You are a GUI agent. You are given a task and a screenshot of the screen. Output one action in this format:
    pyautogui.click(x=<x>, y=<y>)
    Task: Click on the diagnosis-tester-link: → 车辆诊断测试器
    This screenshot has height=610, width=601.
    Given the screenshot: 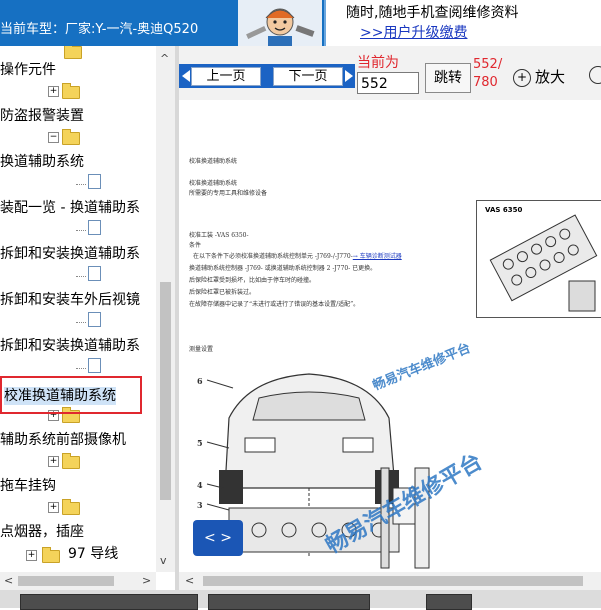 What is the action you would take?
    pyautogui.click(x=377, y=256)
    